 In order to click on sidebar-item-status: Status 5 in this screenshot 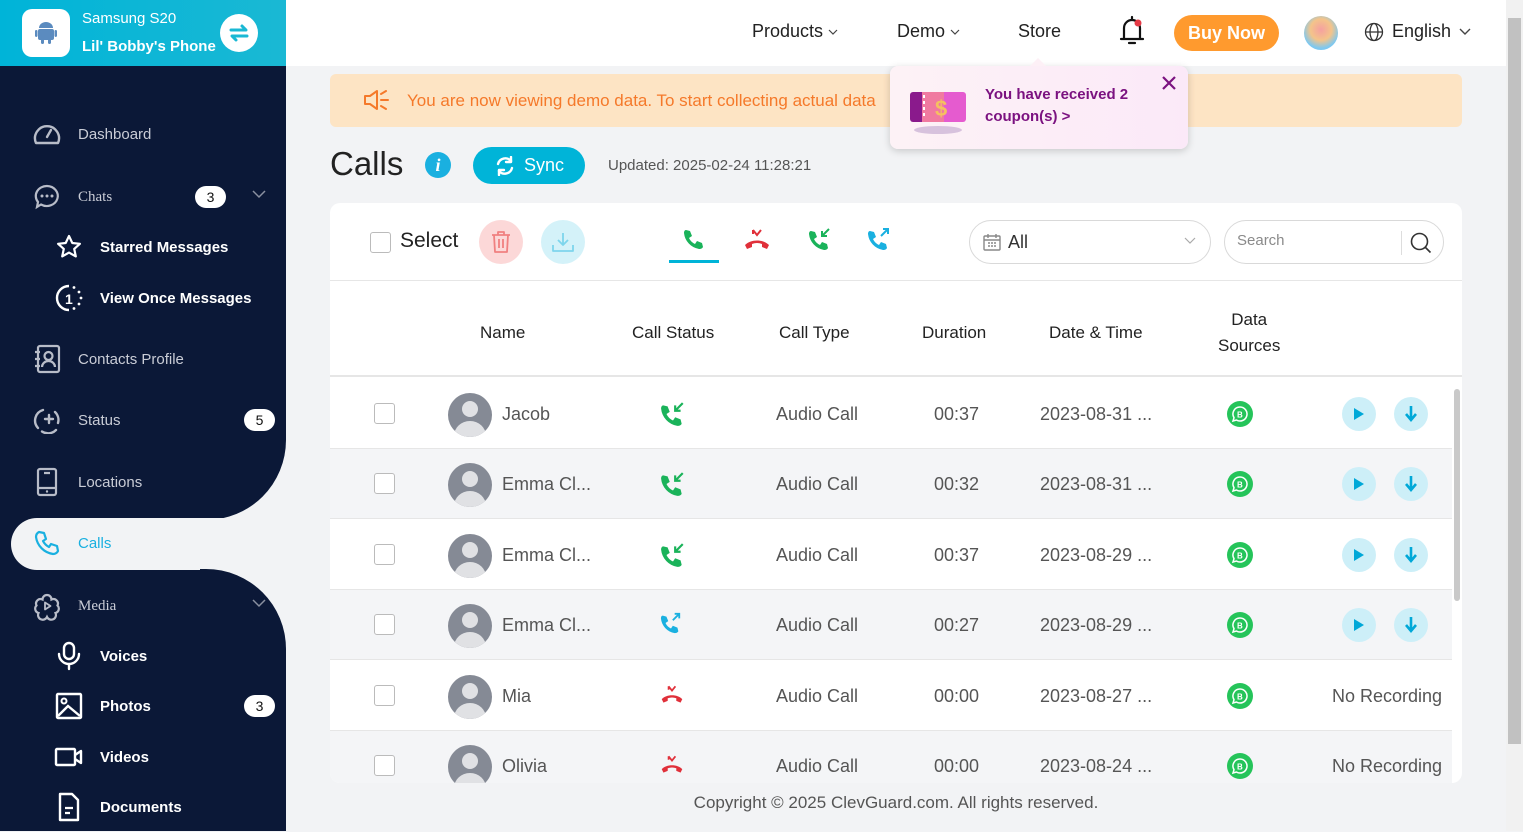, I will do `click(143, 420)`.